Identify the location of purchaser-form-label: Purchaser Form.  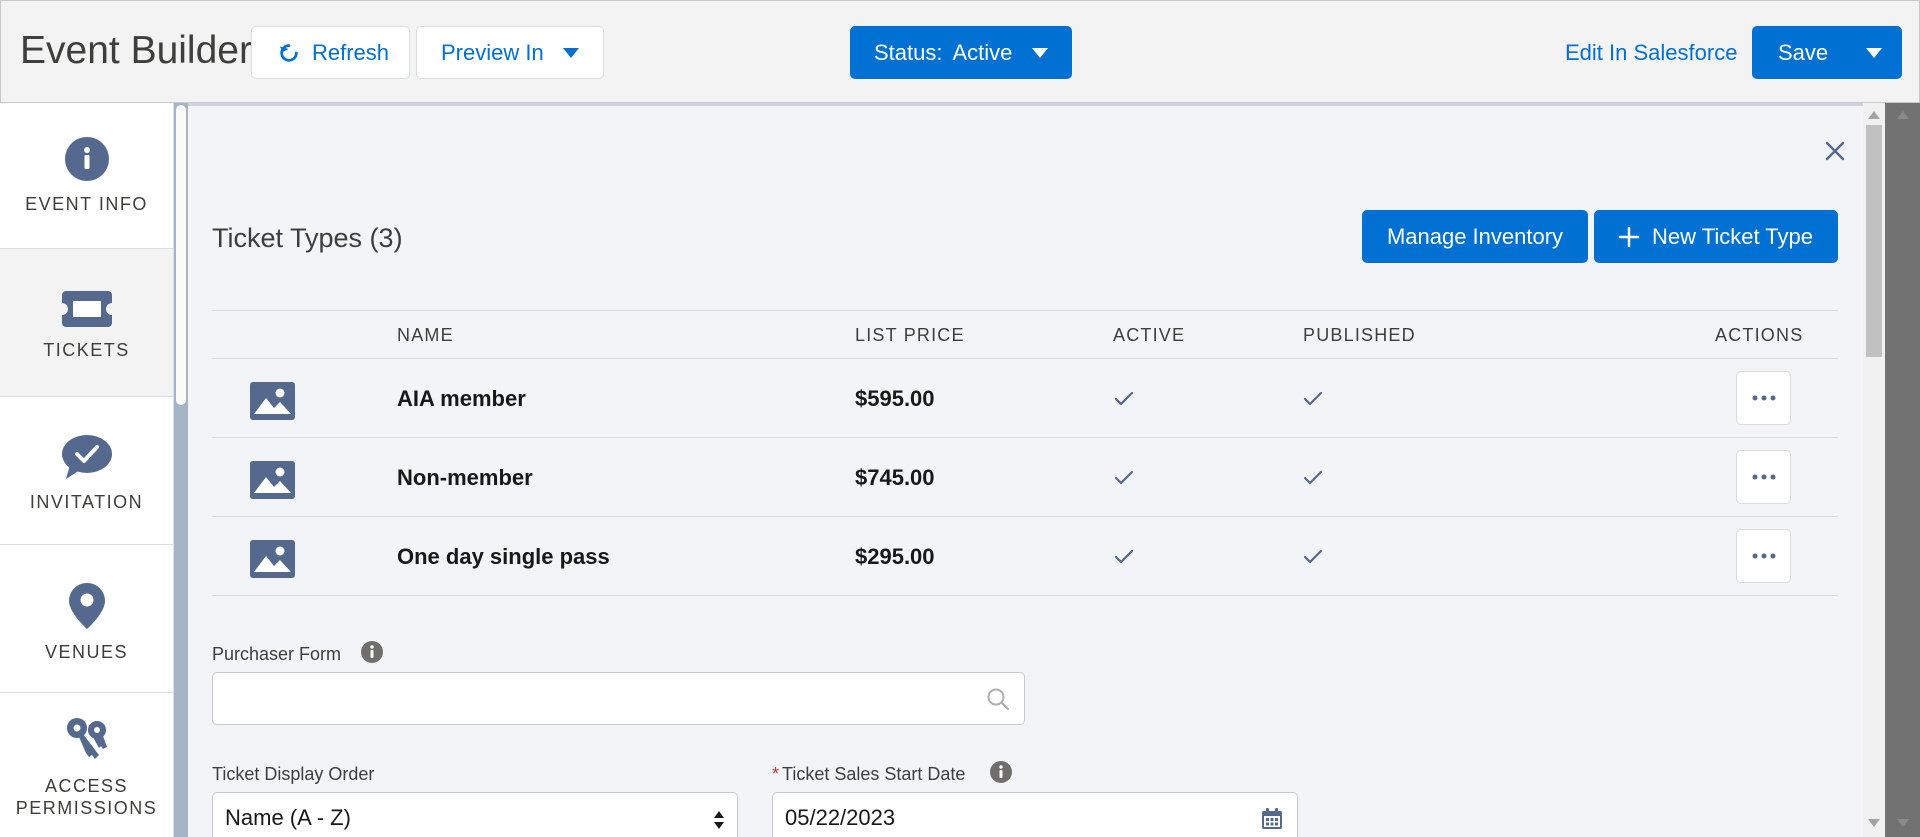
(277, 654).